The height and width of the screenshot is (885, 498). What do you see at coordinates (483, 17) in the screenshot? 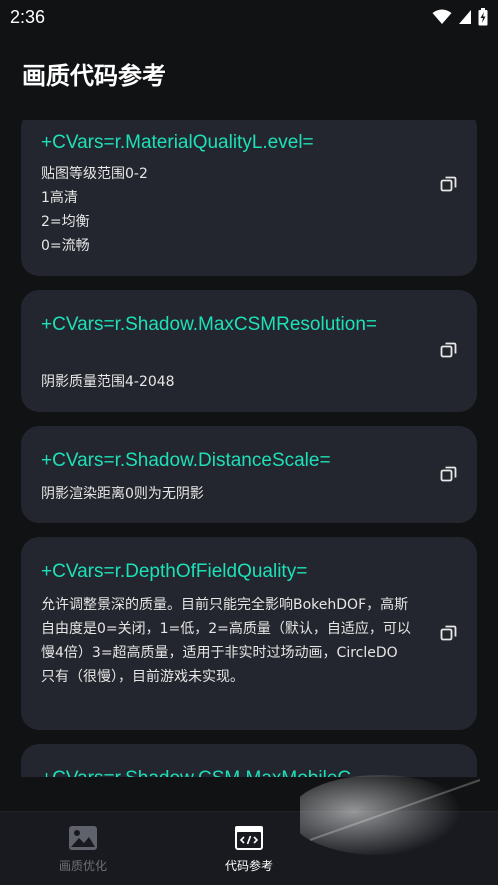
I see `battery-icon` at bounding box center [483, 17].